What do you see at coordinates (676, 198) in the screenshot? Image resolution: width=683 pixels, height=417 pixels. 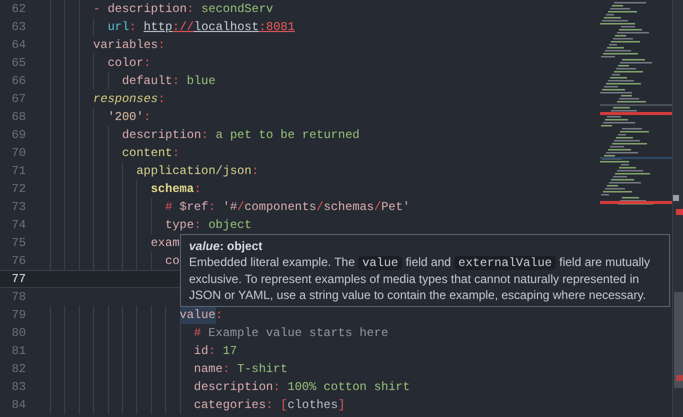 I see `cursor-marker-icon` at bounding box center [676, 198].